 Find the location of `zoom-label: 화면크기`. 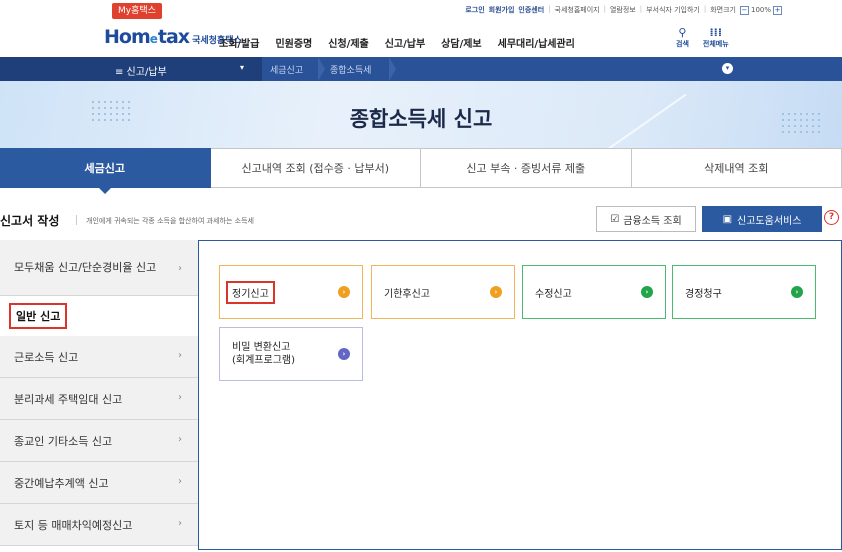

zoom-label: 화면크기 is located at coordinates (723, 10).